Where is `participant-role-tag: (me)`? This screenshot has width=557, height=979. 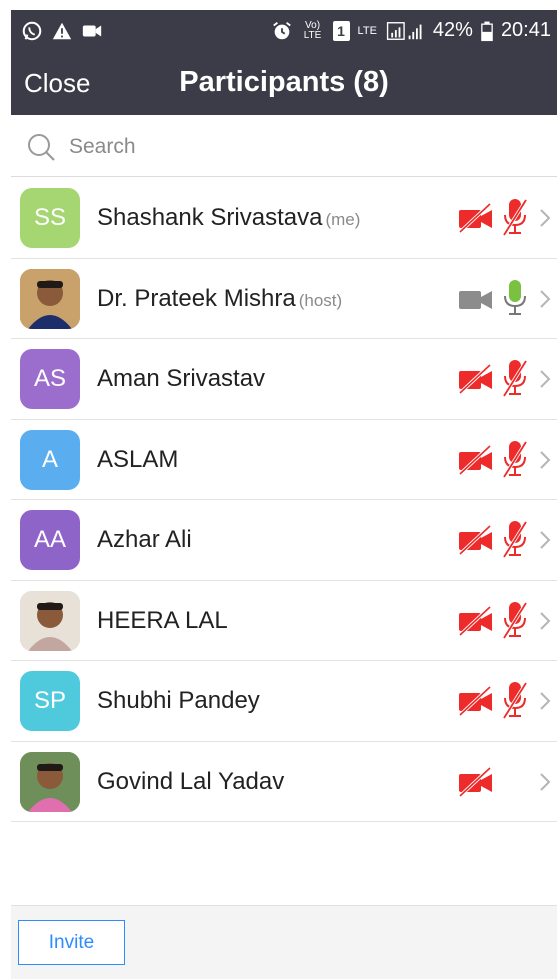 participant-role-tag: (me) is located at coordinates (343, 219).